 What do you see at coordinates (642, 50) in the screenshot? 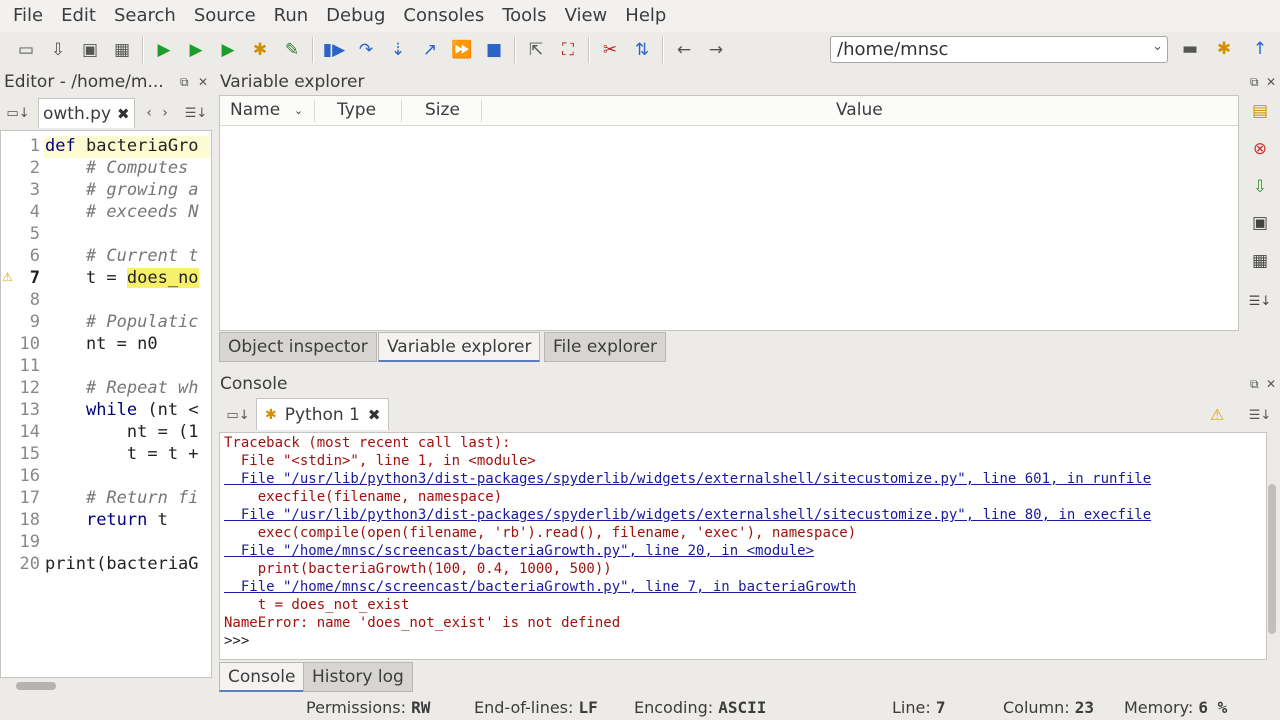
I see `python-path-icon: ⇅` at bounding box center [642, 50].